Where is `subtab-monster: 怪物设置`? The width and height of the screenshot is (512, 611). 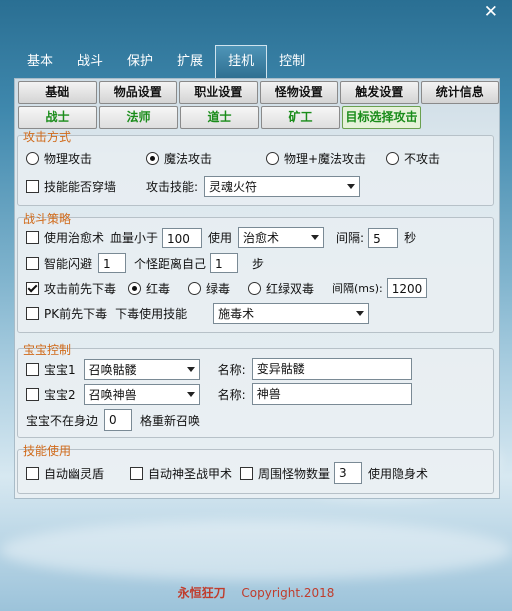
subtab-monster: 怪物设置 is located at coordinates (298, 92).